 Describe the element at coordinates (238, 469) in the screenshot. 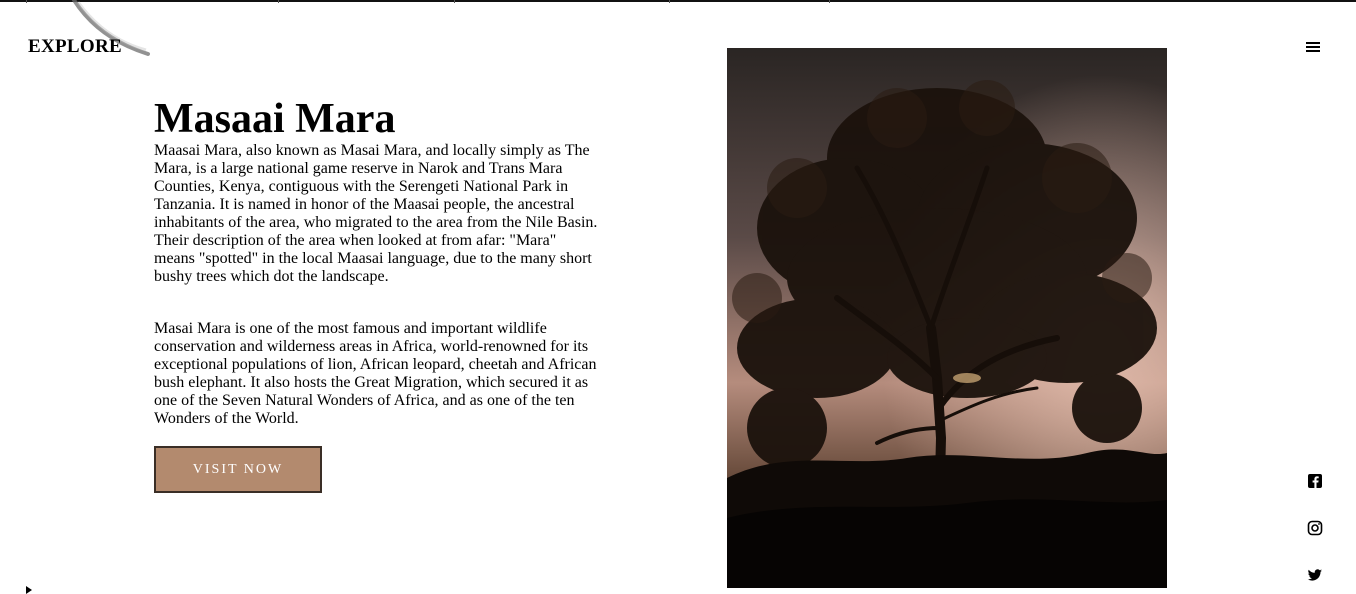

I see `visit-now-button: VISIT NOW` at that location.